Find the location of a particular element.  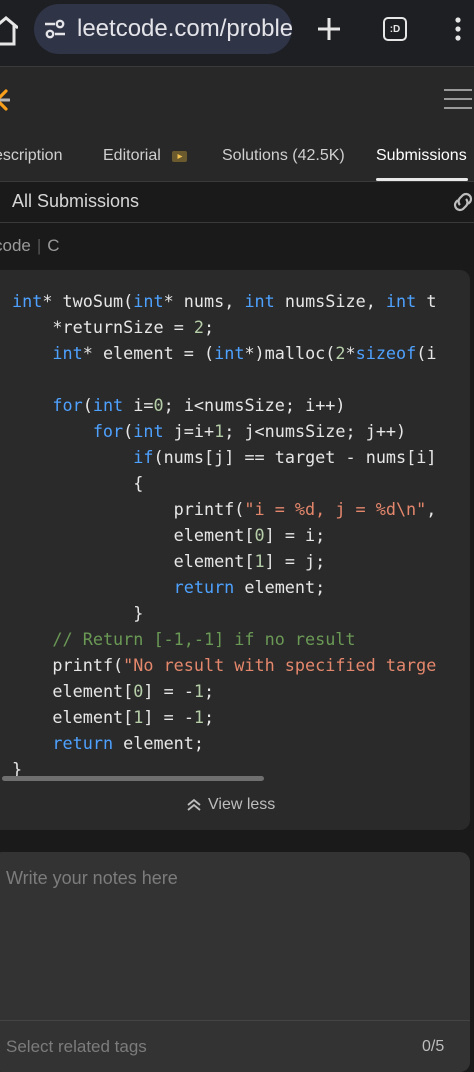

code-line: // Return [-1,-1] if no result is located at coordinates (183, 639).